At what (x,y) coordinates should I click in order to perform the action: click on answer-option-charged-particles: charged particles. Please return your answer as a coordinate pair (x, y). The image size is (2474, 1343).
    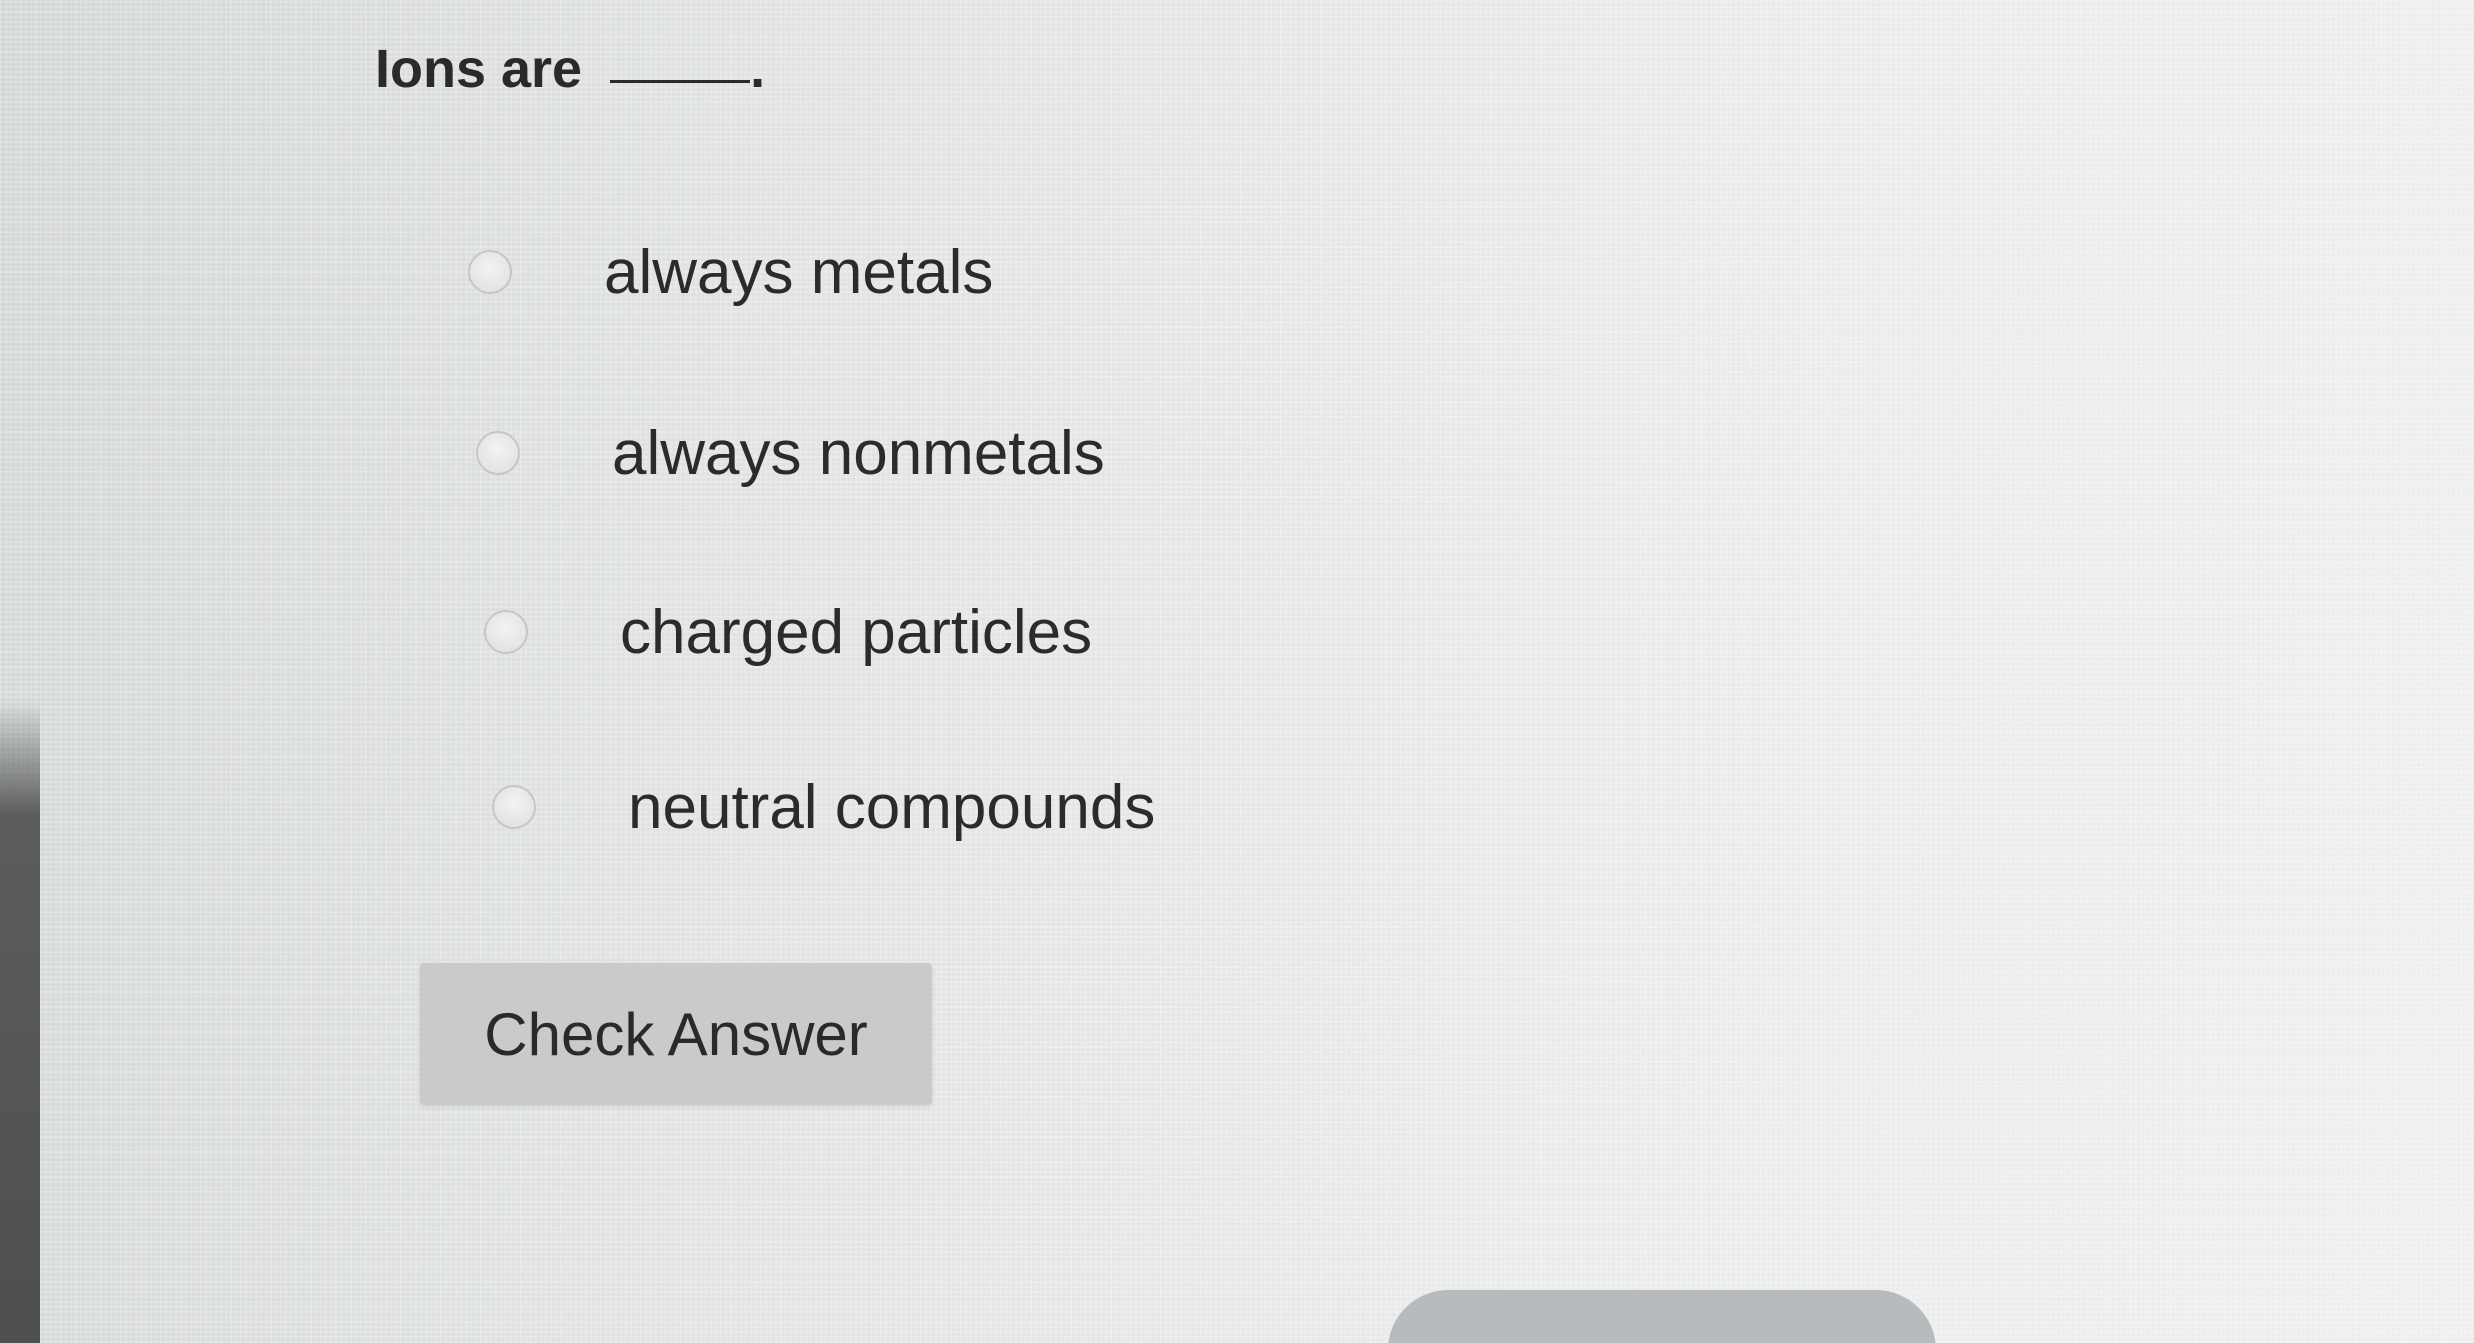
    Looking at the image, I should click on (788, 632).